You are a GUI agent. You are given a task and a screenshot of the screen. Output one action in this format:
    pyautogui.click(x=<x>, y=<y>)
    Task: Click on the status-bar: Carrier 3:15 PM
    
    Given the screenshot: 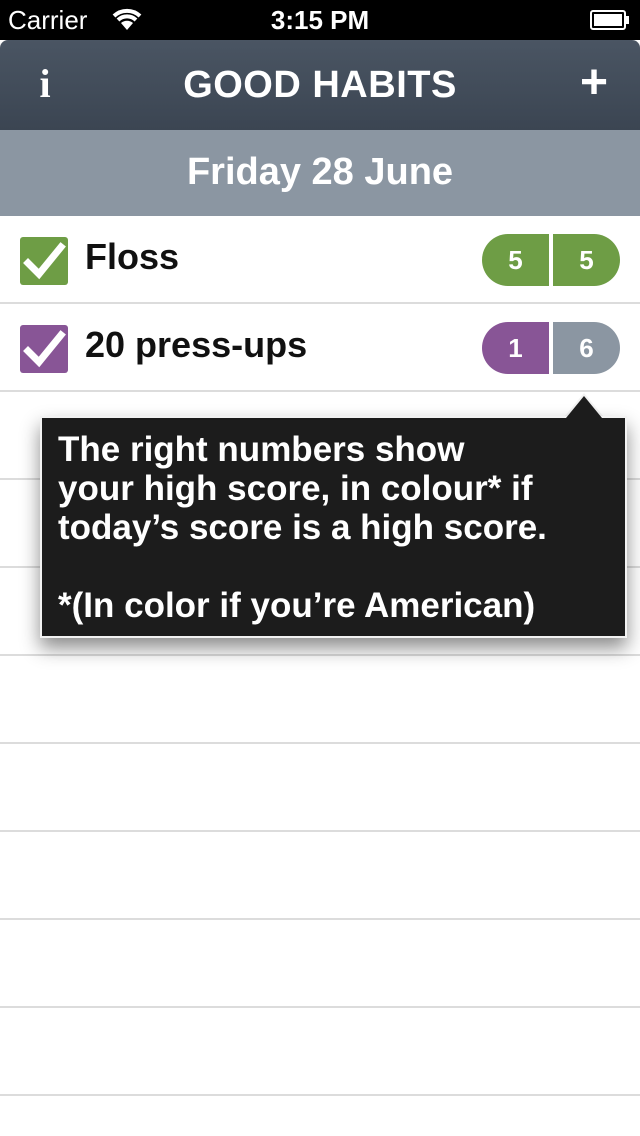 What is the action you would take?
    pyautogui.click(x=320, y=20)
    